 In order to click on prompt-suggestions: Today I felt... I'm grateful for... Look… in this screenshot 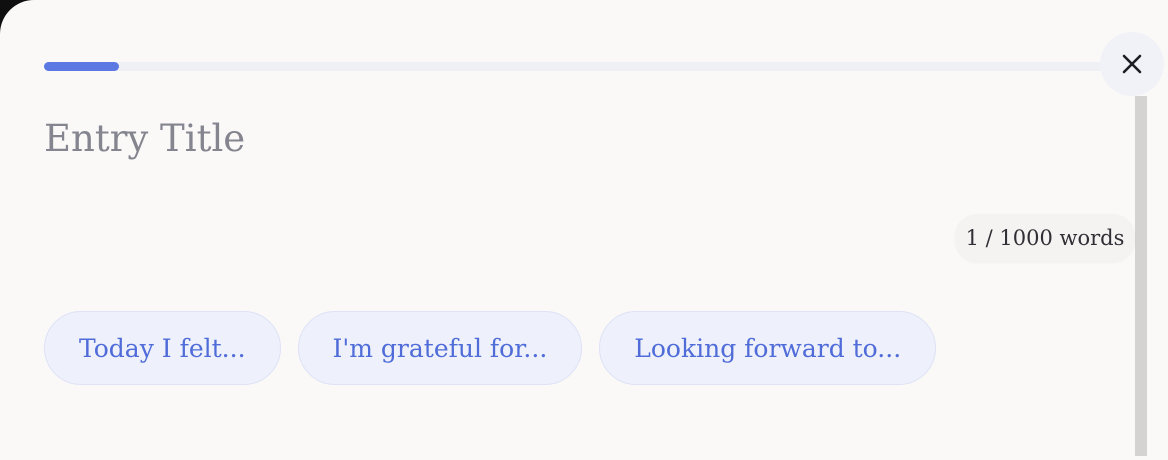, I will do `click(490, 348)`.